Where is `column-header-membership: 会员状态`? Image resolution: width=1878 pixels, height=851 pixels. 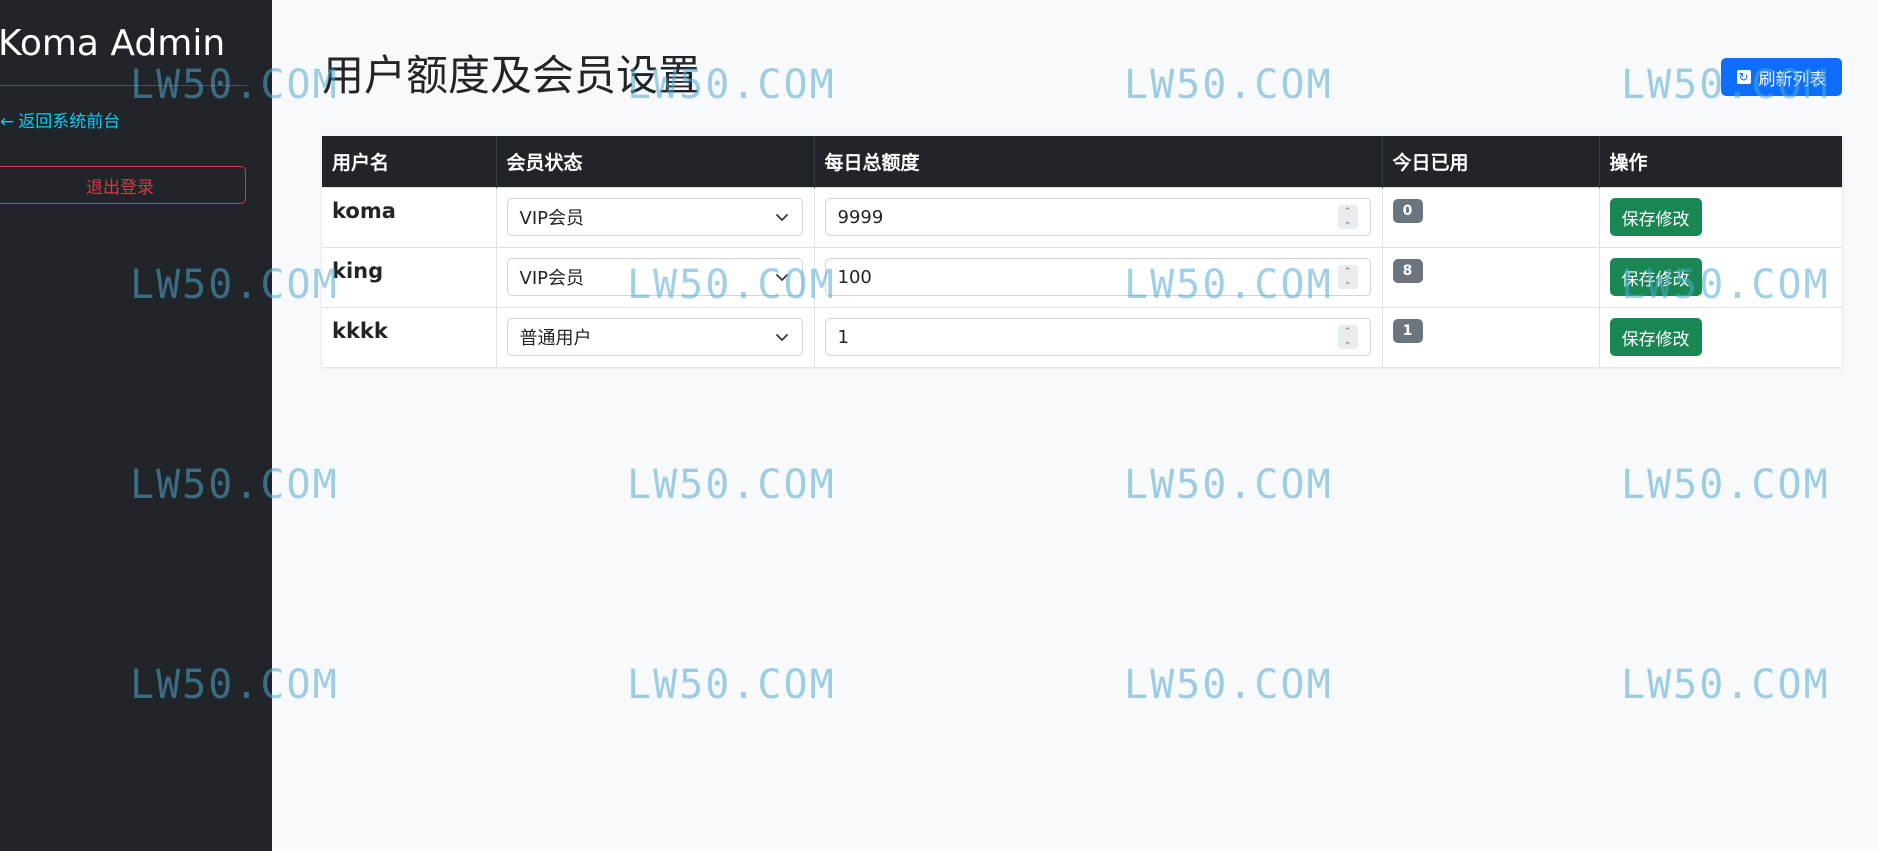
column-header-membership: 会员状态 is located at coordinates (654, 161).